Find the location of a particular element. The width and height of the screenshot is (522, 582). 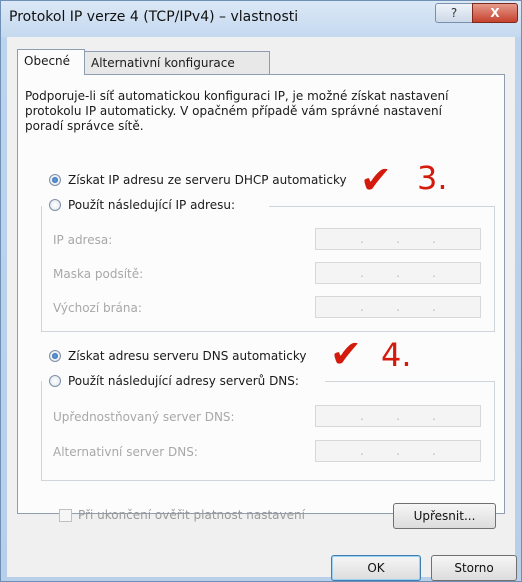

tab-general: Obecné is located at coordinates (51, 62).